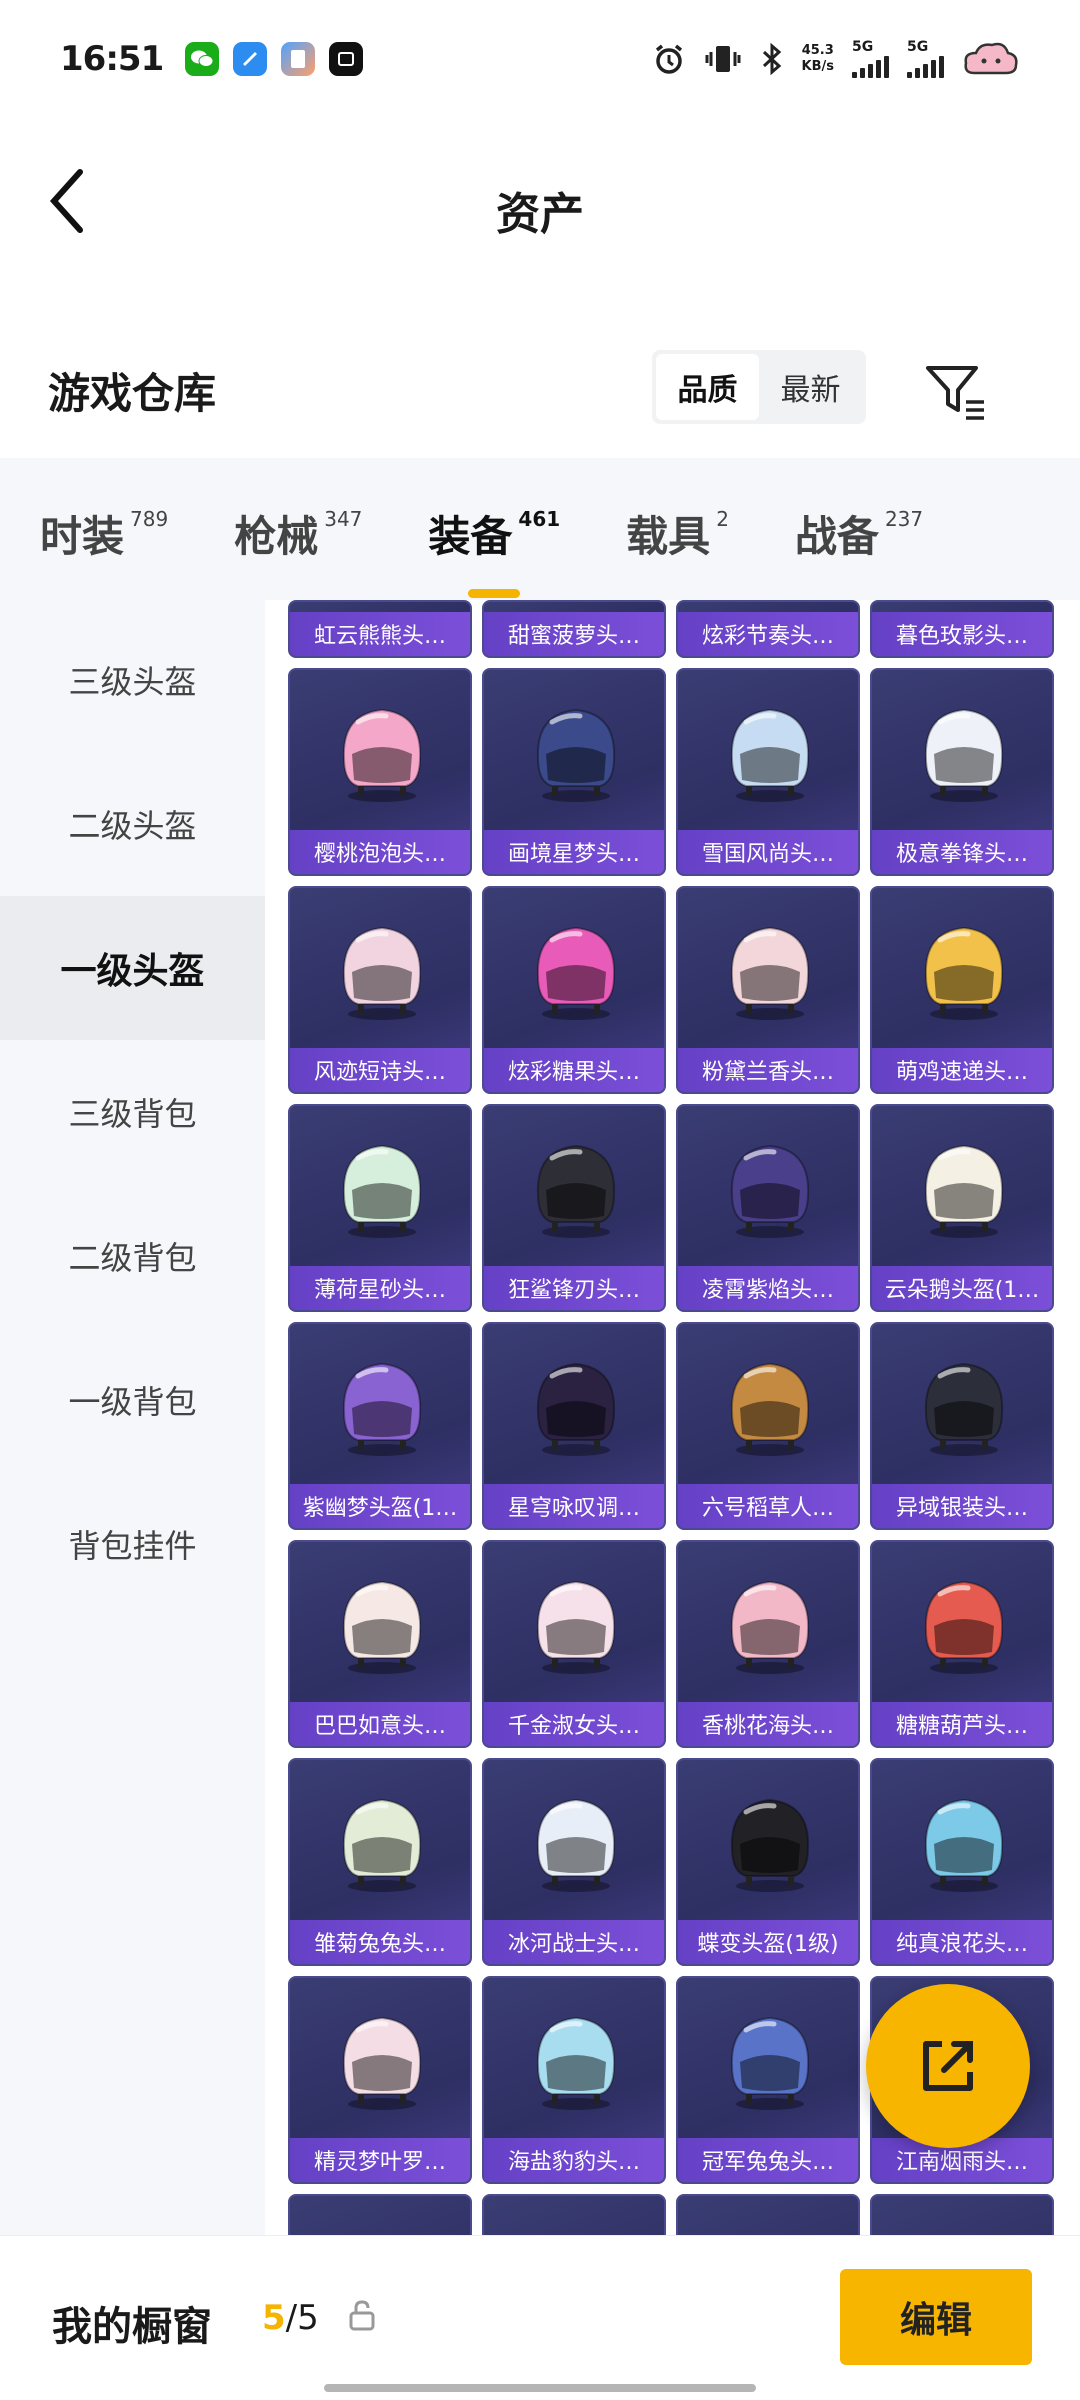 This screenshot has width=1080, height=2400. I want to click on alarm-icon, so click(668, 59).